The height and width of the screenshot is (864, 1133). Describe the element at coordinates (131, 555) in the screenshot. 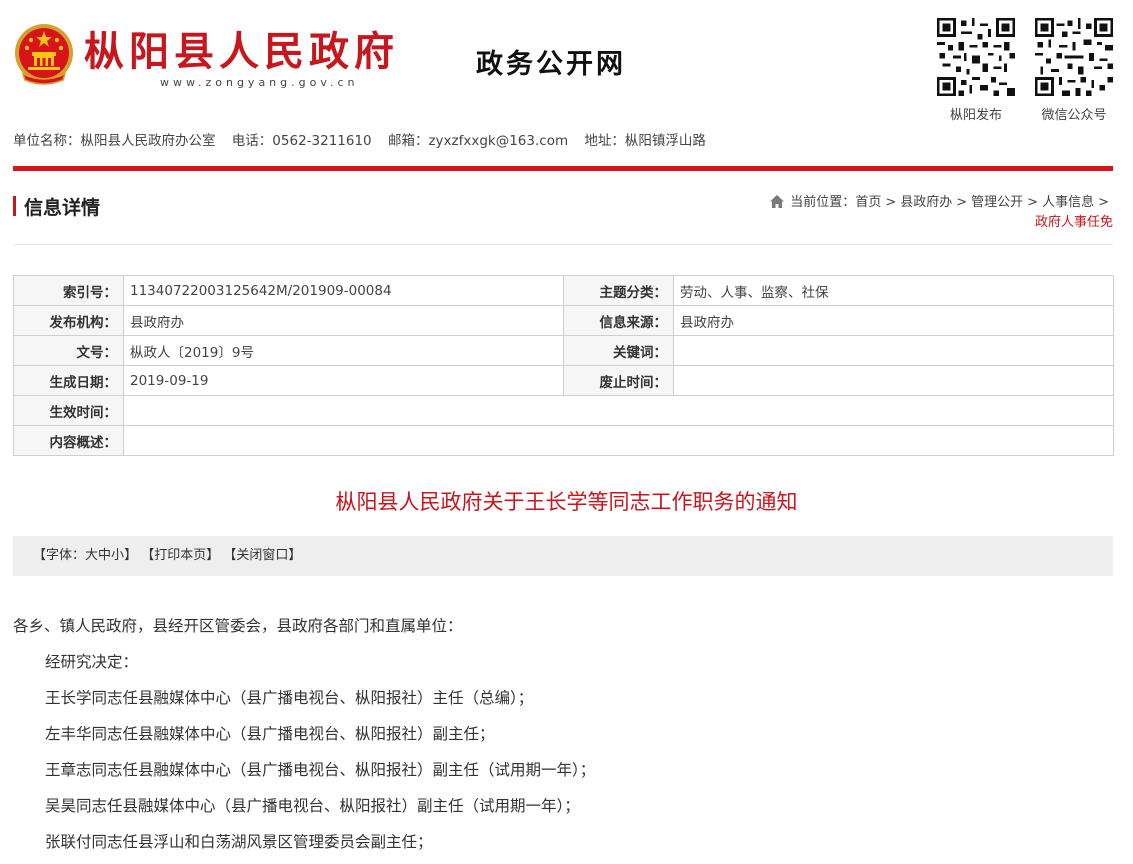

I see `font-size-suffix: 】` at that location.